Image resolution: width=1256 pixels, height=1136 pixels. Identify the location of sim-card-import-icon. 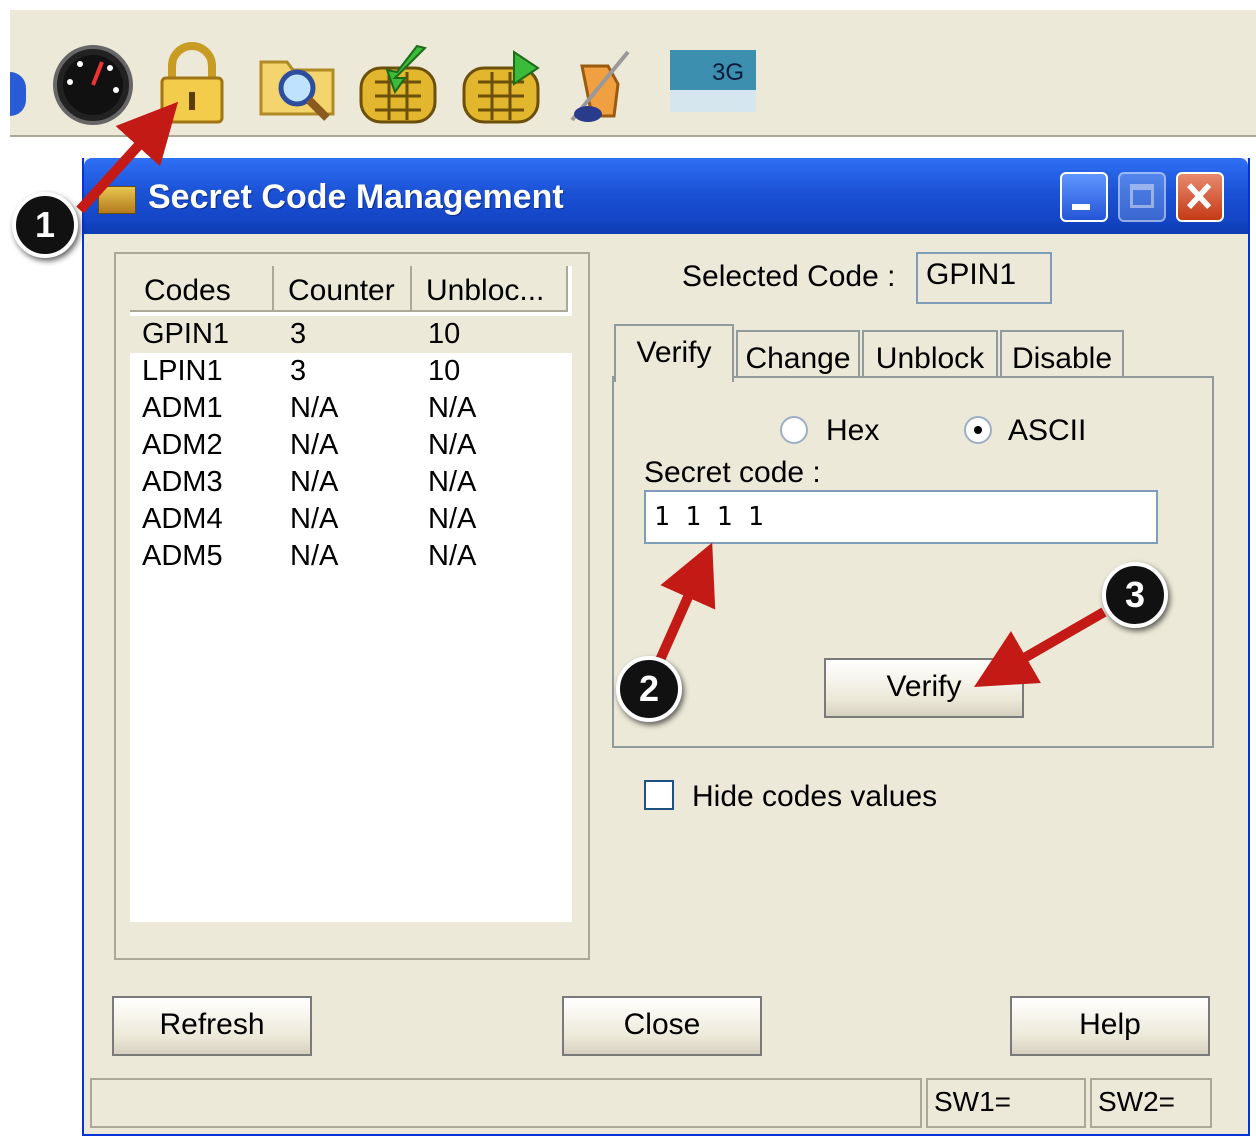
(398, 85).